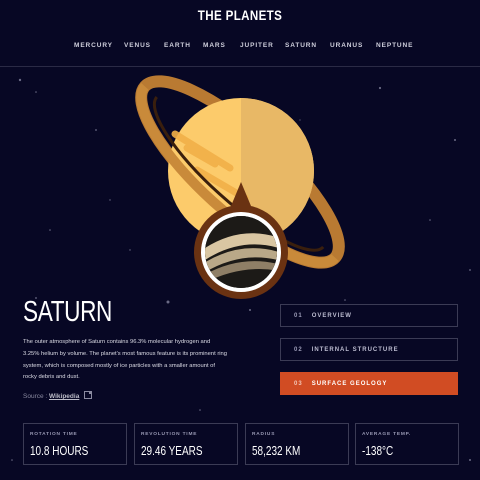 The height and width of the screenshot is (480, 480). What do you see at coordinates (137, 45) in the screenshot?
I see `nav-venus: VENUS` at bounding box center [137, 45].